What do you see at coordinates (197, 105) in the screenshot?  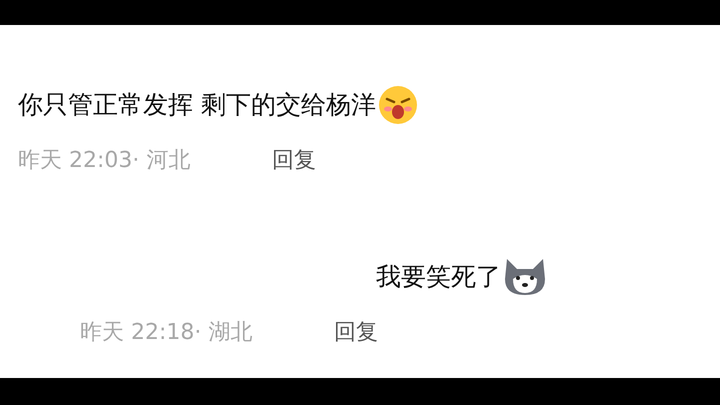 I see `comment-text: 你只管正常发挥 剩下的交给杨洋` at bounding box center [197, 105].